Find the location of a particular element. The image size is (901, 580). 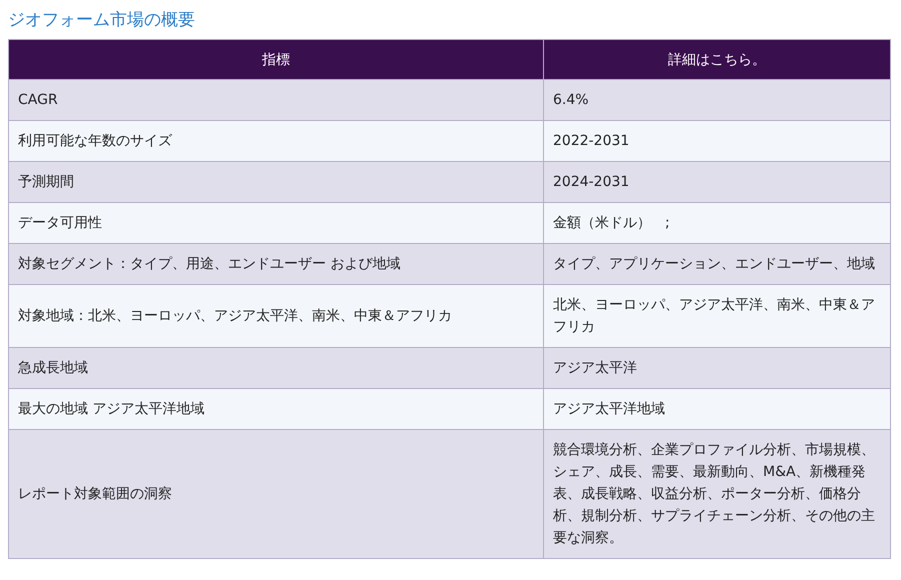

column-header: 詳細はこちら。 is located at coordinates (717, 60).